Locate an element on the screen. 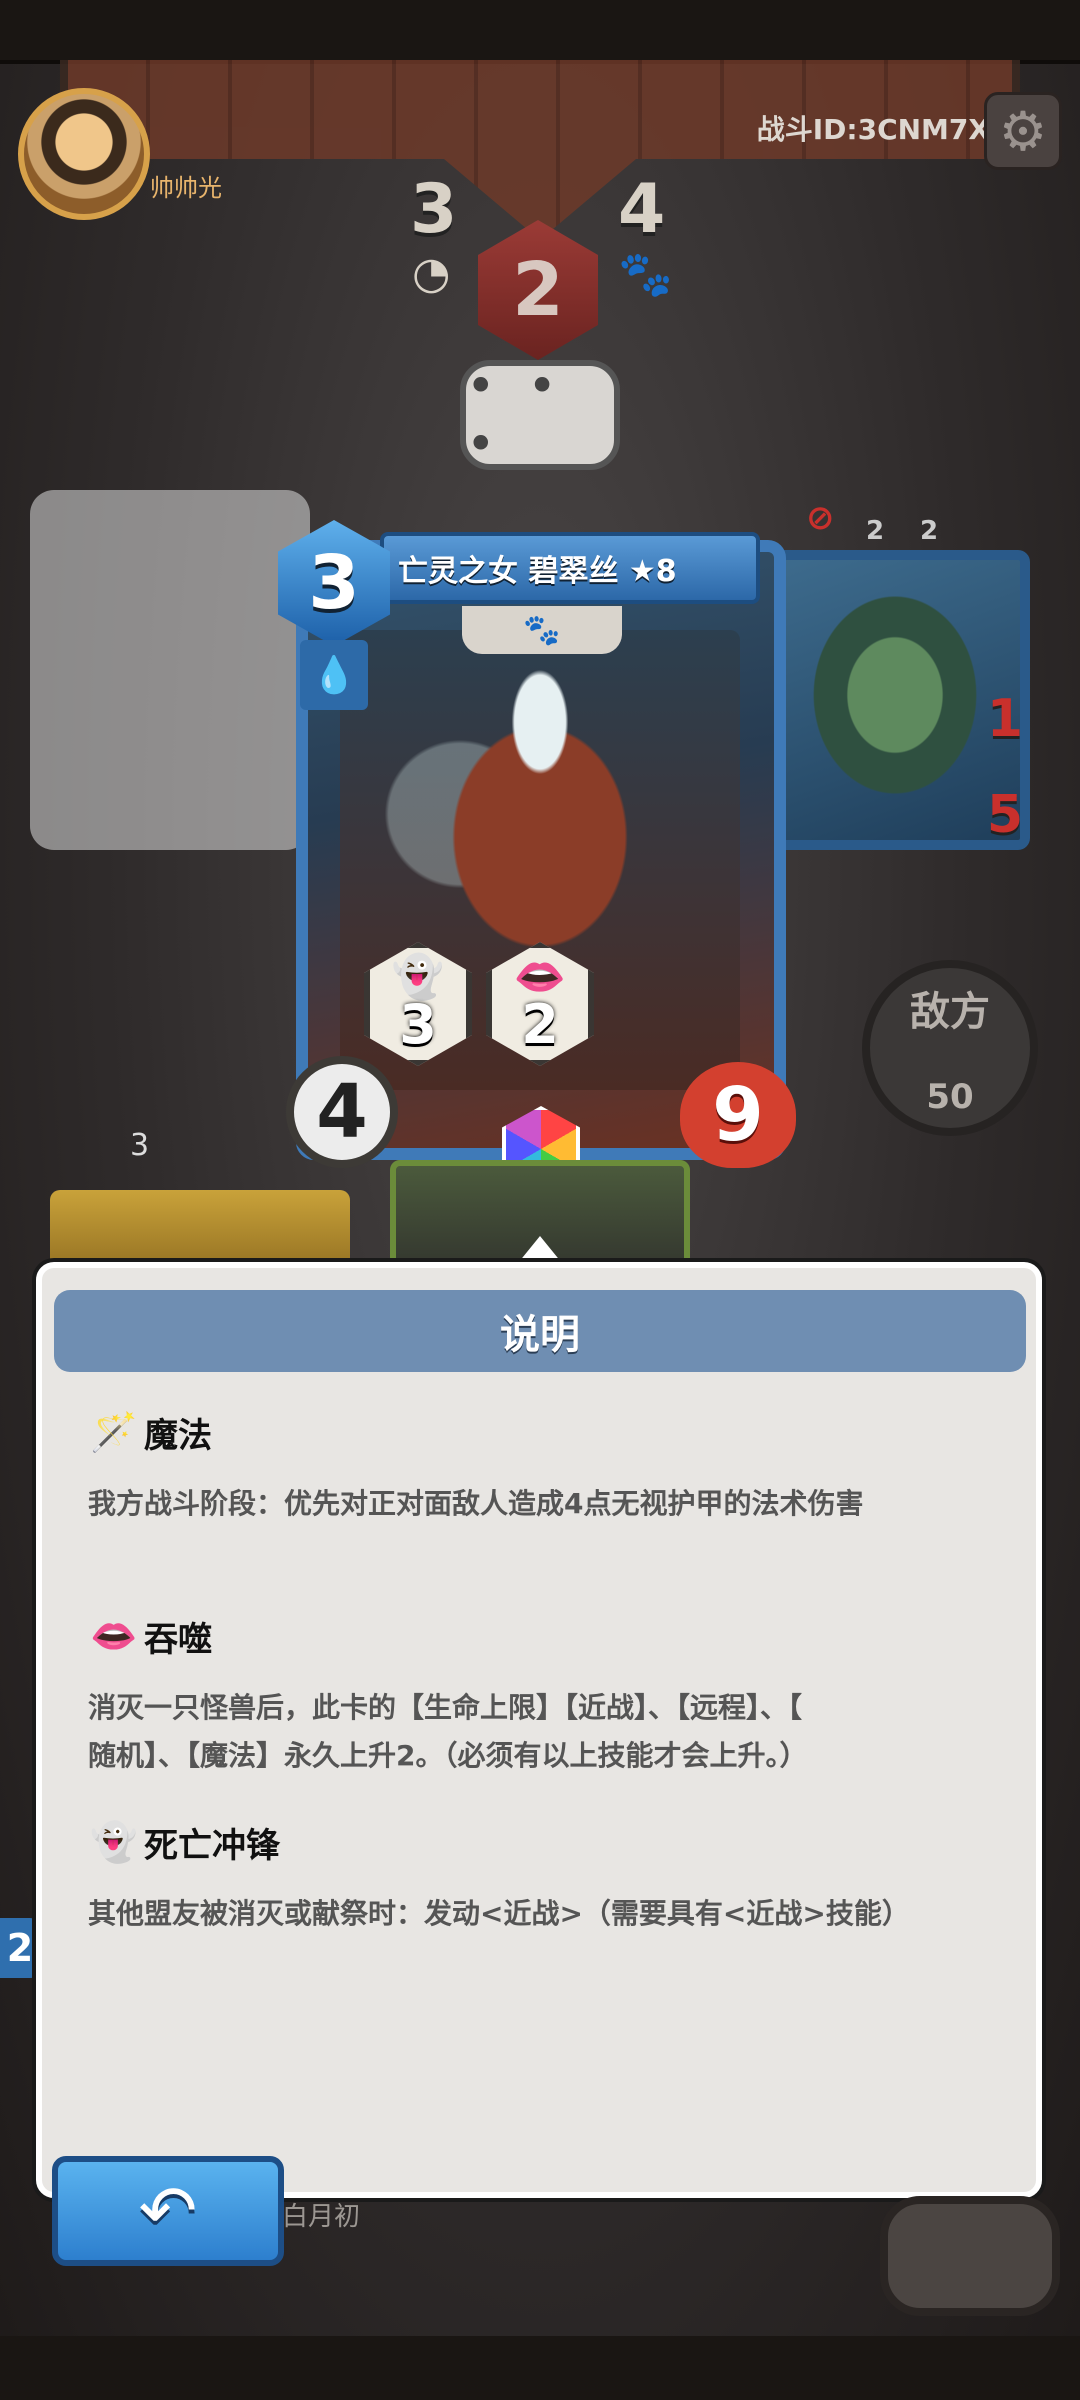  enemy-label: 敌方 is located at coordinates (950, 1012).